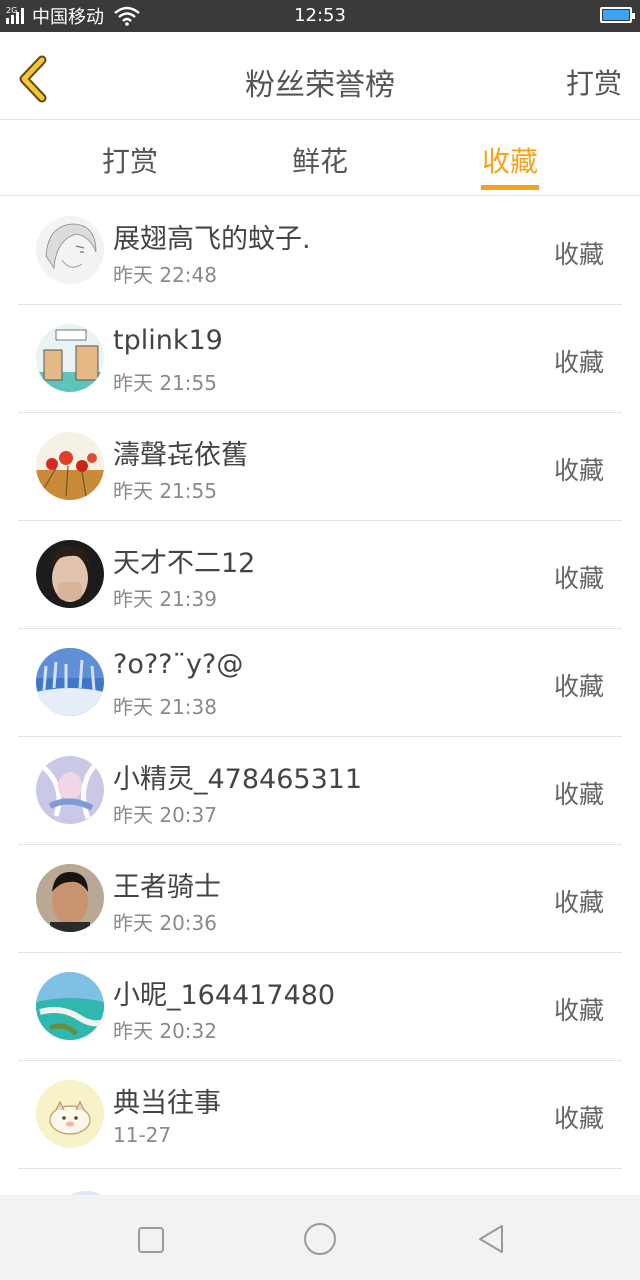 The image size is (640, 1280). I want to click on fan-time: 昨天 20:32, so click(165, 1031).